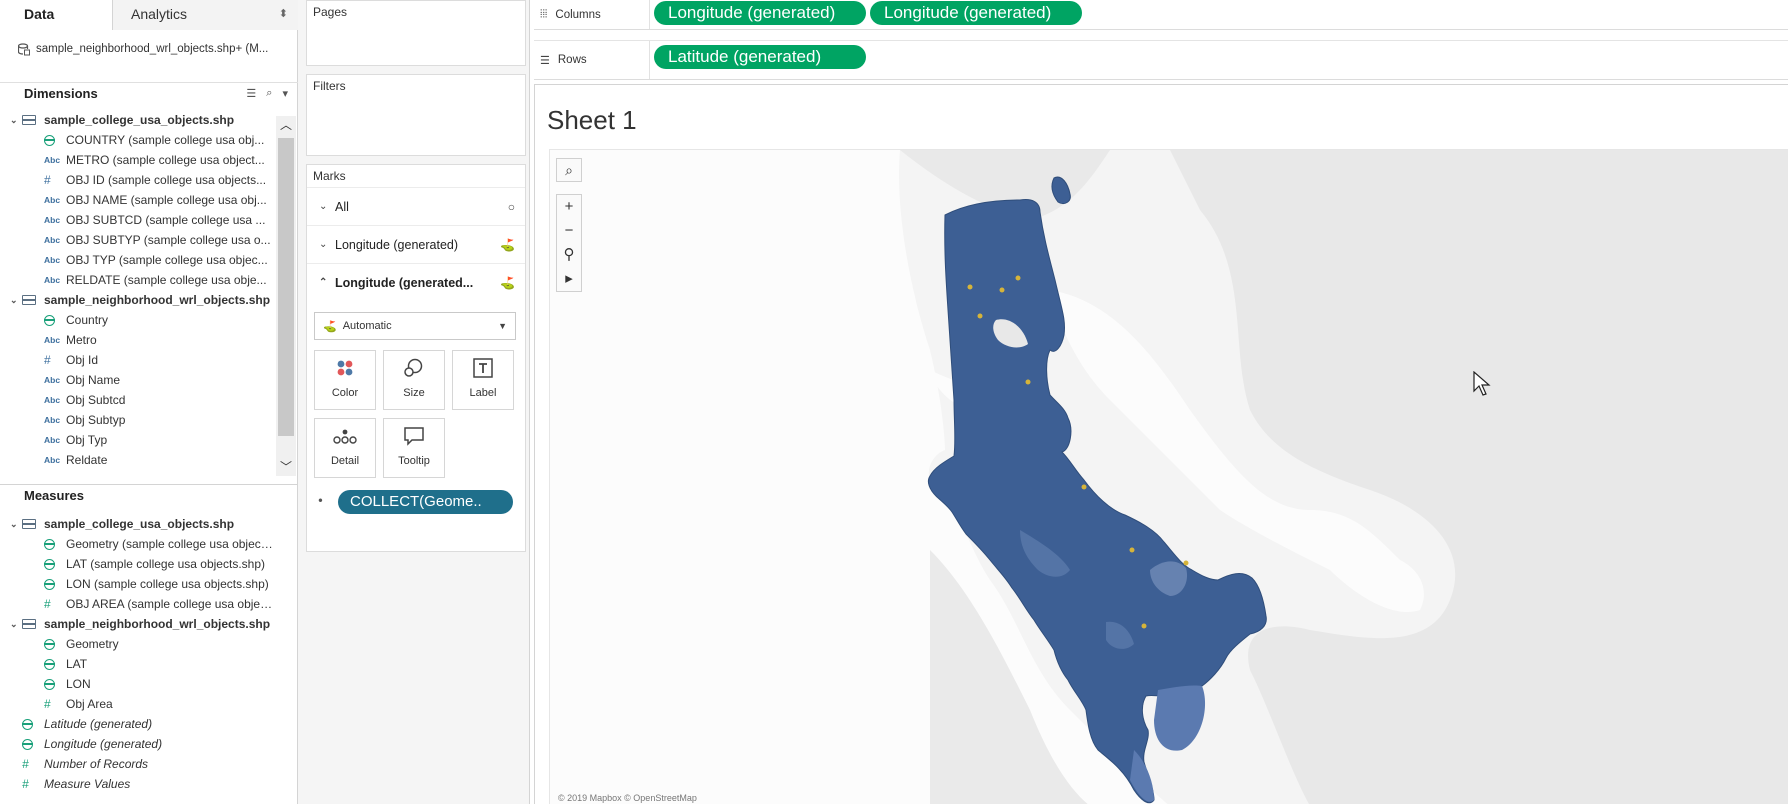 Image resolution: width=1788 pixels, height=804 pixels. Describe the element at coordinates (569, 170) in the screenshot. I see `map-search-icon: ⌕` at that location.